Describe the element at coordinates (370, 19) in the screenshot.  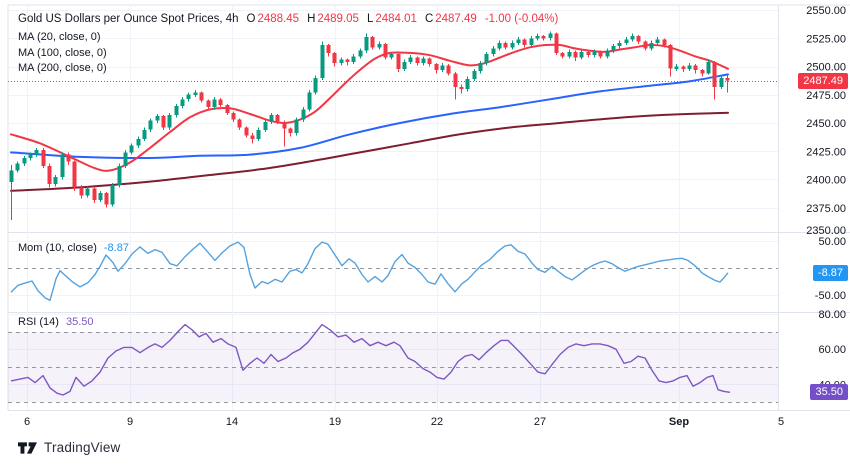
I see `low-label: L` at that location.